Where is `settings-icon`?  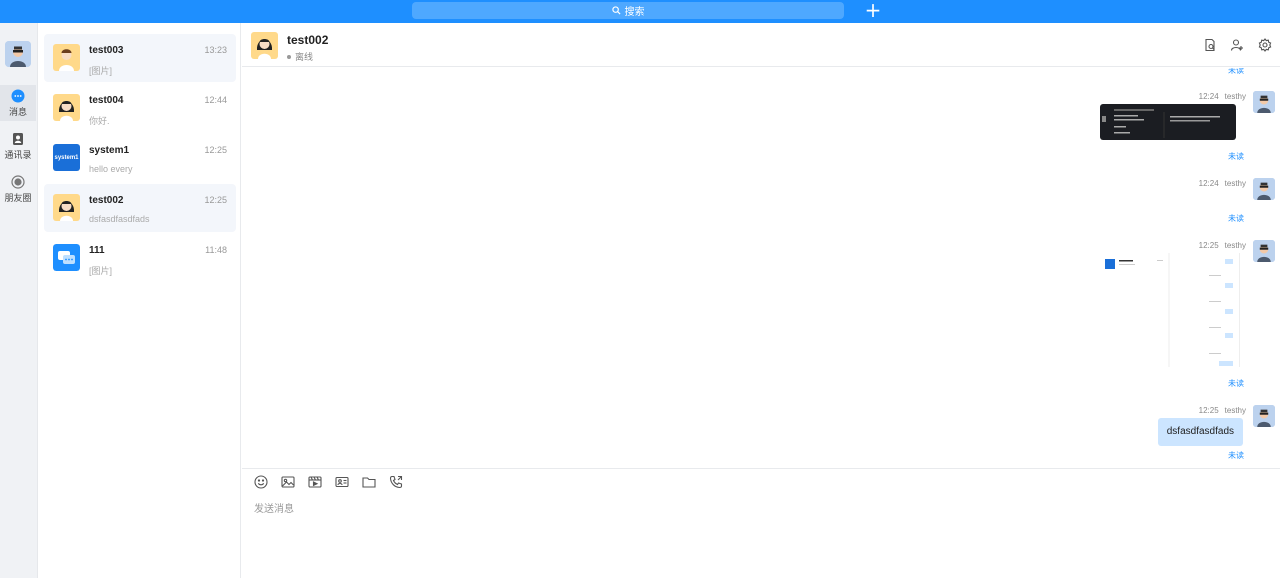
settings-icon is located at coordinates (1265, 45).